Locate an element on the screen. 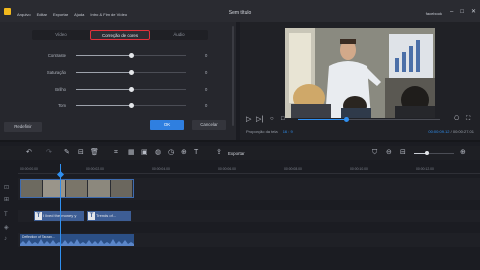 This screenshot has width=480, height=270. window-controls: – □ ✕ is located at coordinates (463, 12).